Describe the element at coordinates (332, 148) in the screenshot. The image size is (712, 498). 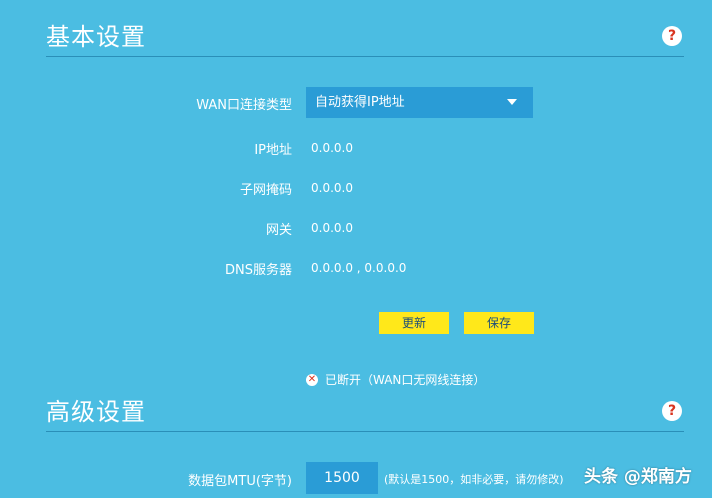
I see `ip-address-value: 0.0.0.0` at that location.